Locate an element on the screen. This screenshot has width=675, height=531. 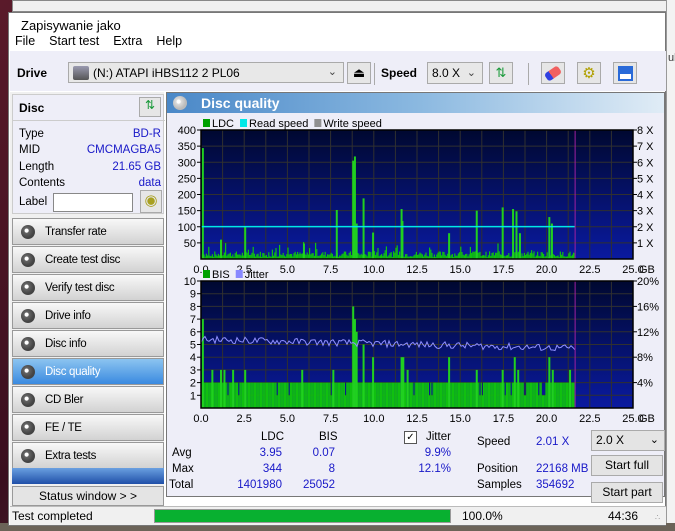
label-disc-button: ◉ is located at coordinates (151, 201).